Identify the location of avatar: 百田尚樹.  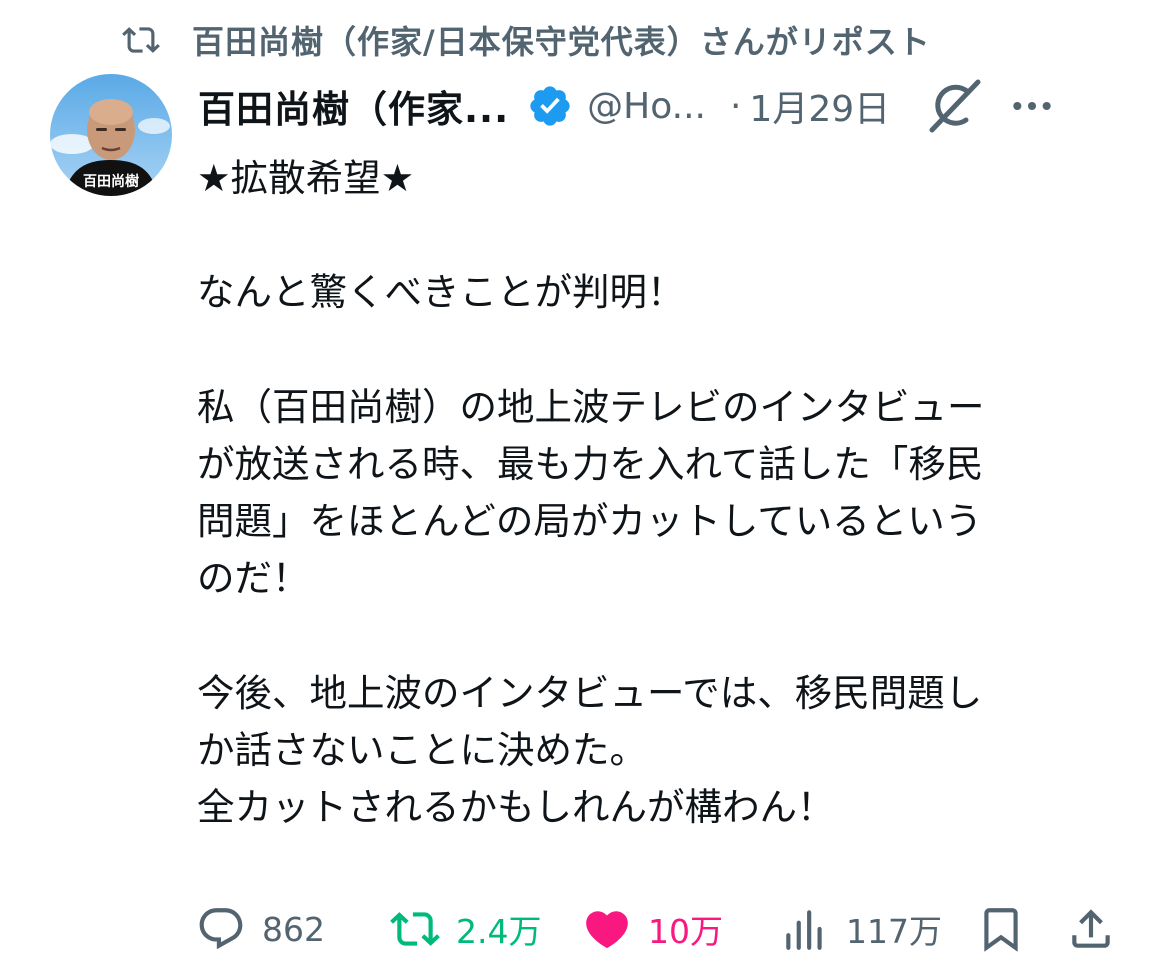
(111, 135).